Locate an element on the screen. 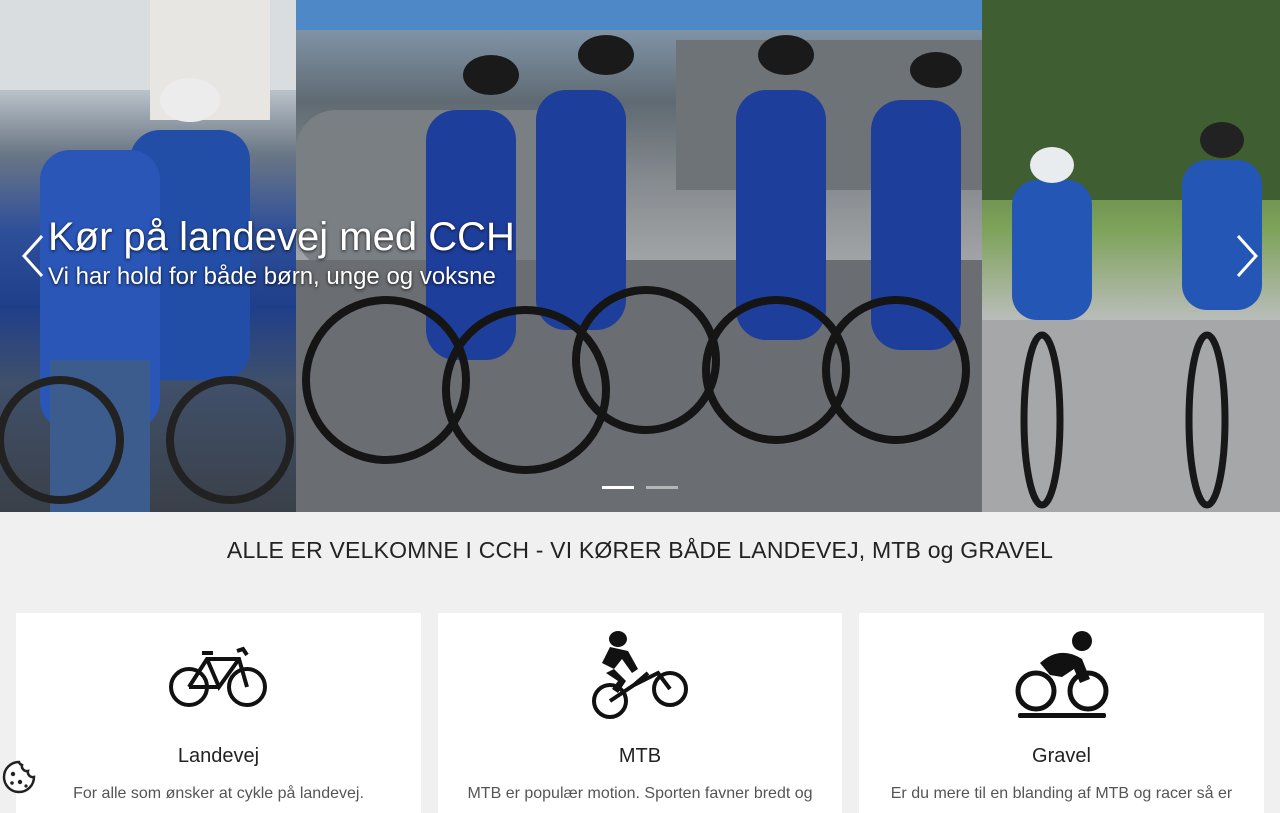  card-title: MTB is located at coordinates (640, 756).